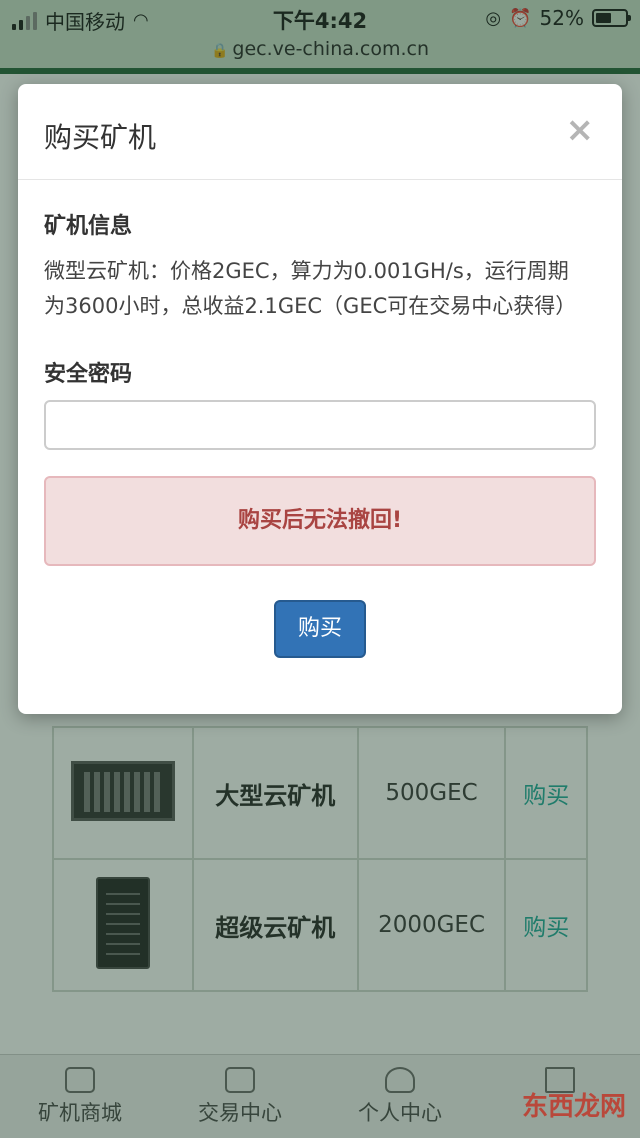 The width and height of the screenshot is (640, 1138). I want to click on close-icon: ×, so click(580, 130).